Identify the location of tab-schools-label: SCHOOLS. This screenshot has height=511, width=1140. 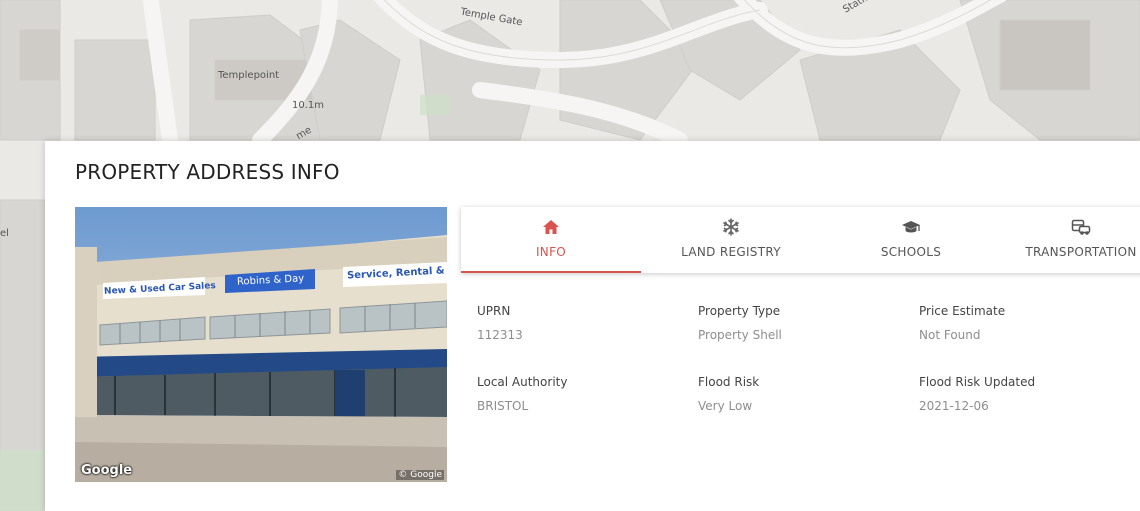
(911, 252).